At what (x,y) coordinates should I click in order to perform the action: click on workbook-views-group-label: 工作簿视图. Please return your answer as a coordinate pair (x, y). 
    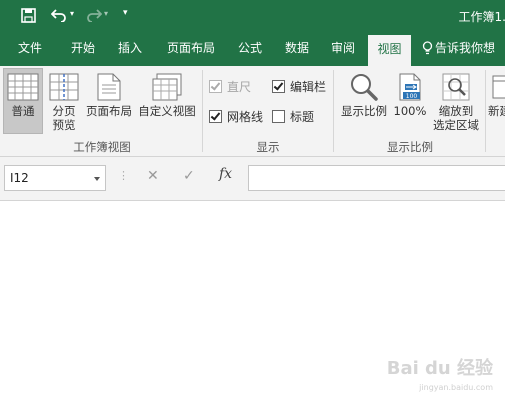
    Looking at the image, I should click on (102, 147).